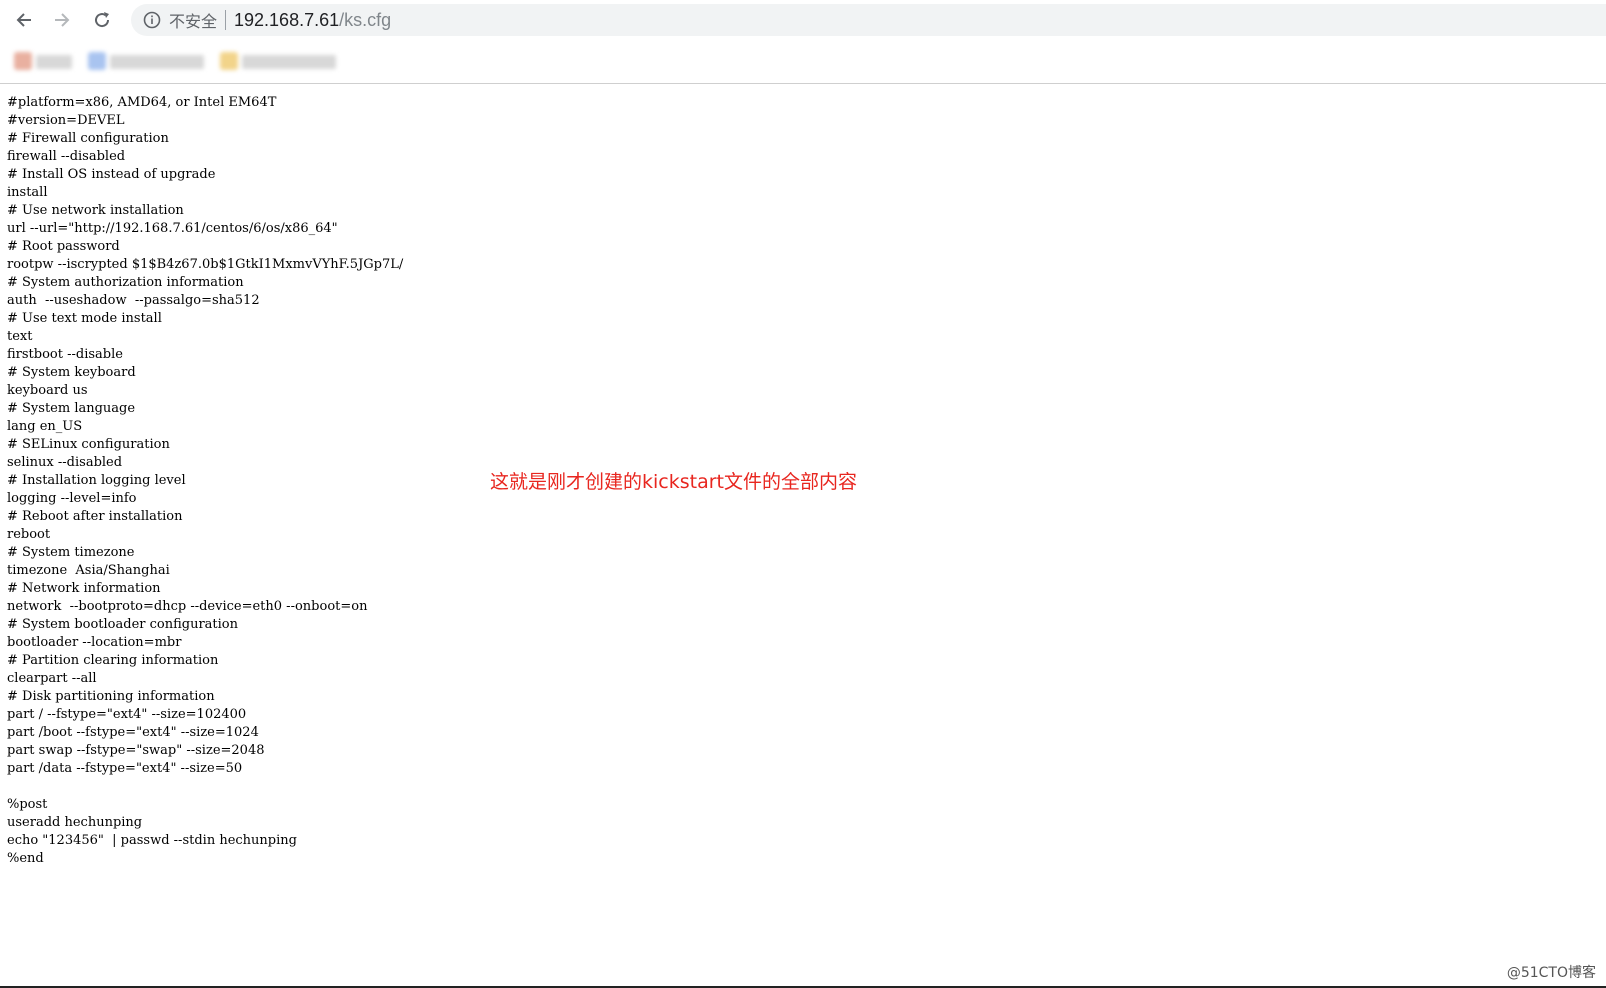 The width and height of the screenshot is (1606, 988). I want to click on address-bar: 不安全 192.168.7.61 /ks.cfg, so click(868, 20).